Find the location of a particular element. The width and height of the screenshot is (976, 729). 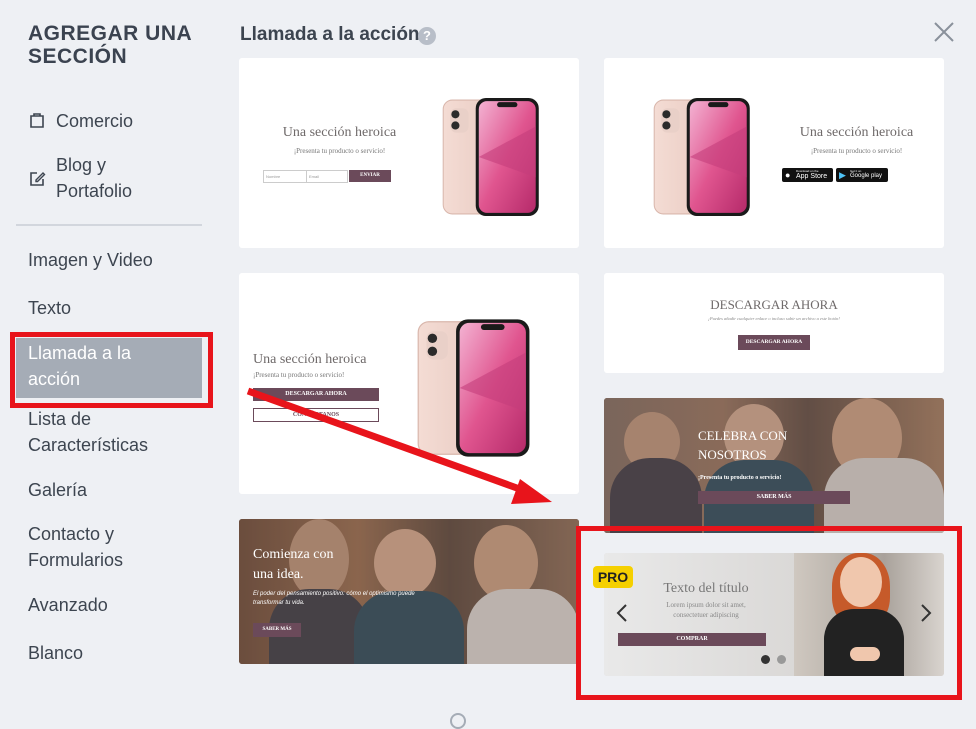

sidebar-item-label: Blog y Portafolio is located at coordinates (94, 178).